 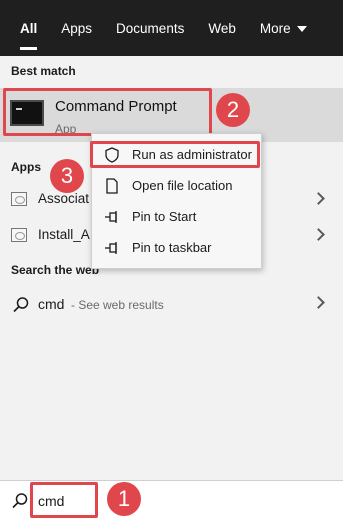 I want to click on shield-icon, so click(x=112, y=155).